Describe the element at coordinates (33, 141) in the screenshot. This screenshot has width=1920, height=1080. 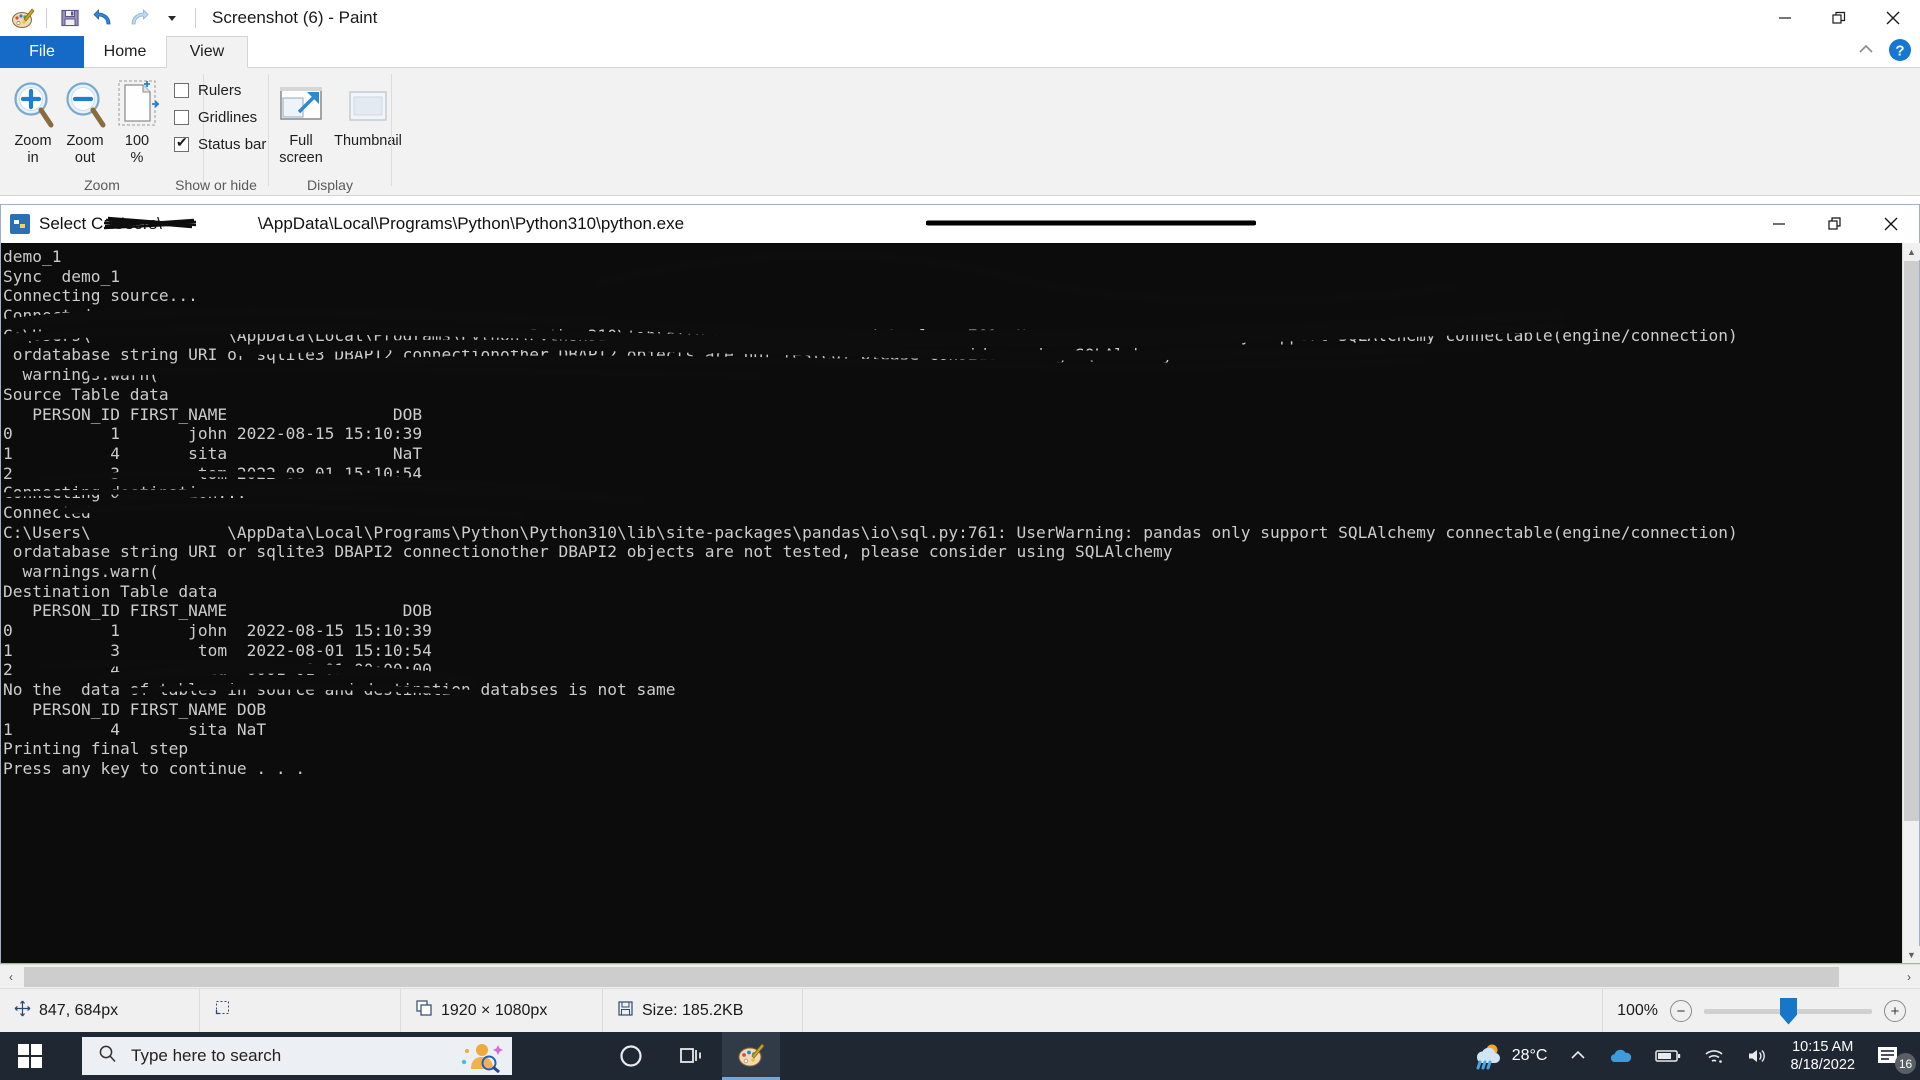
I see `zoom-in-label-1: Zoom` at that location.